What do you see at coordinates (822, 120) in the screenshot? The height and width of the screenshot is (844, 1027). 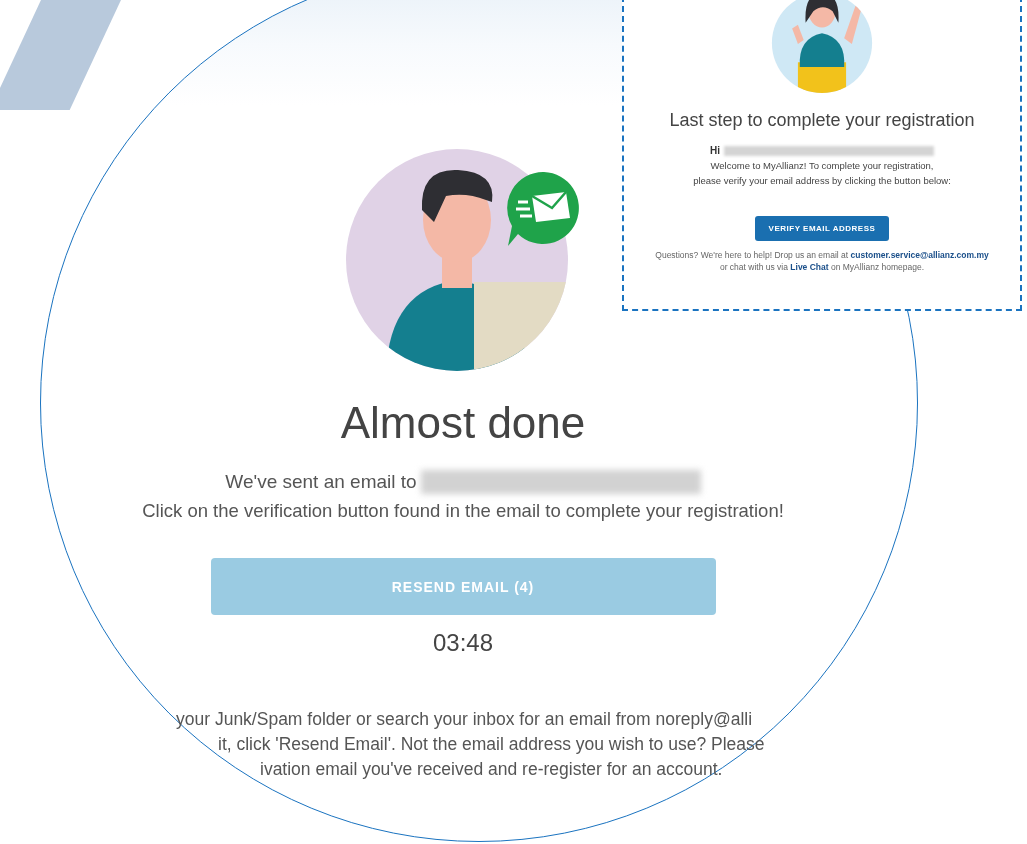 I see `email-heading: Last step to complete your registration` at bounding box center [822, 120].